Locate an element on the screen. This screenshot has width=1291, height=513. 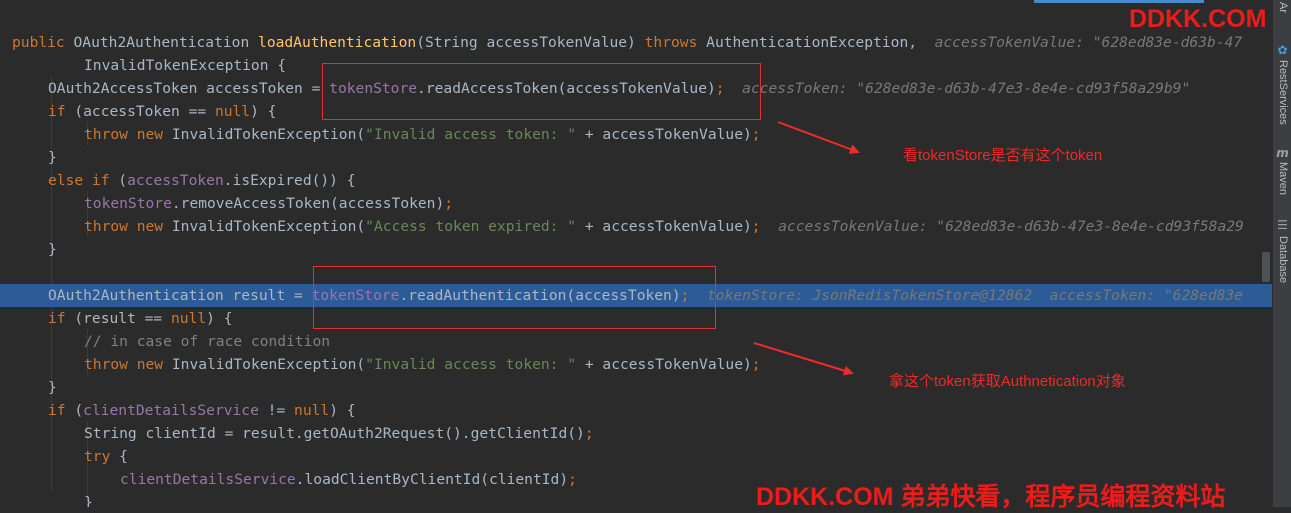
annotation-note-authentication: 拿这个token获取Authnetication对象 is located at coordinates (1007, 381).